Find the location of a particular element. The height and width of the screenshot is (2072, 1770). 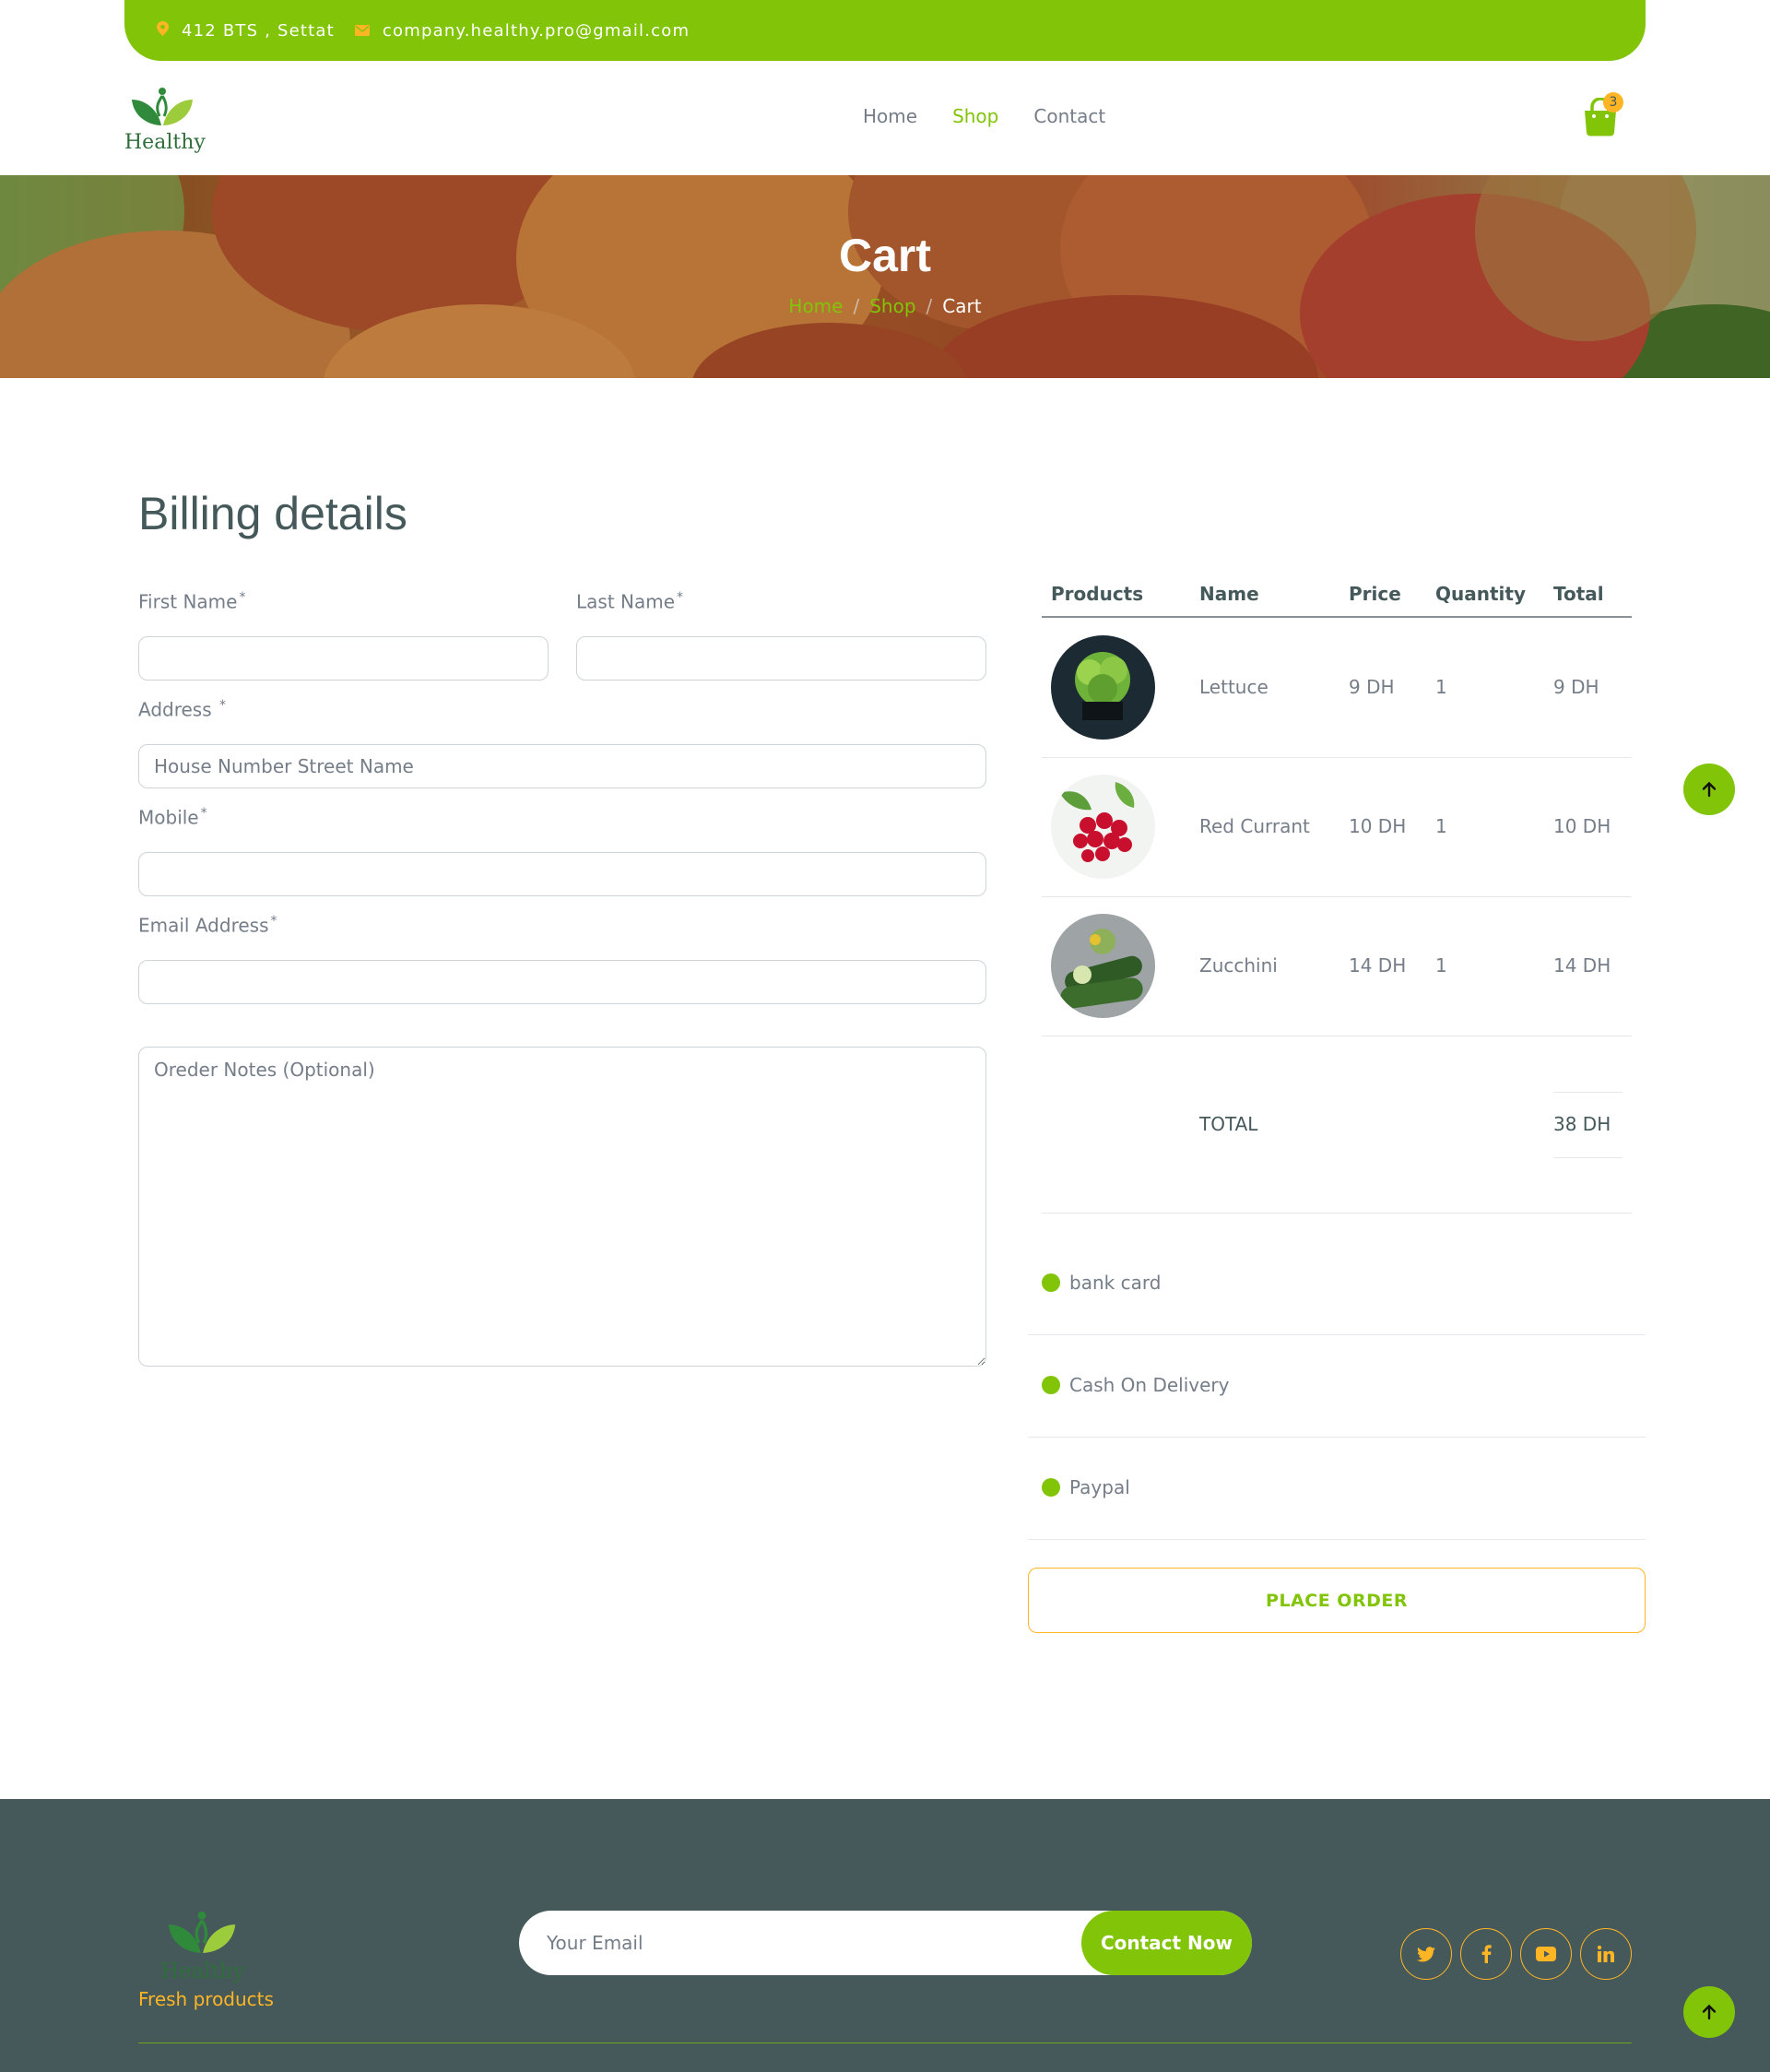

footer-divider is located at coordinates (885, 2042).